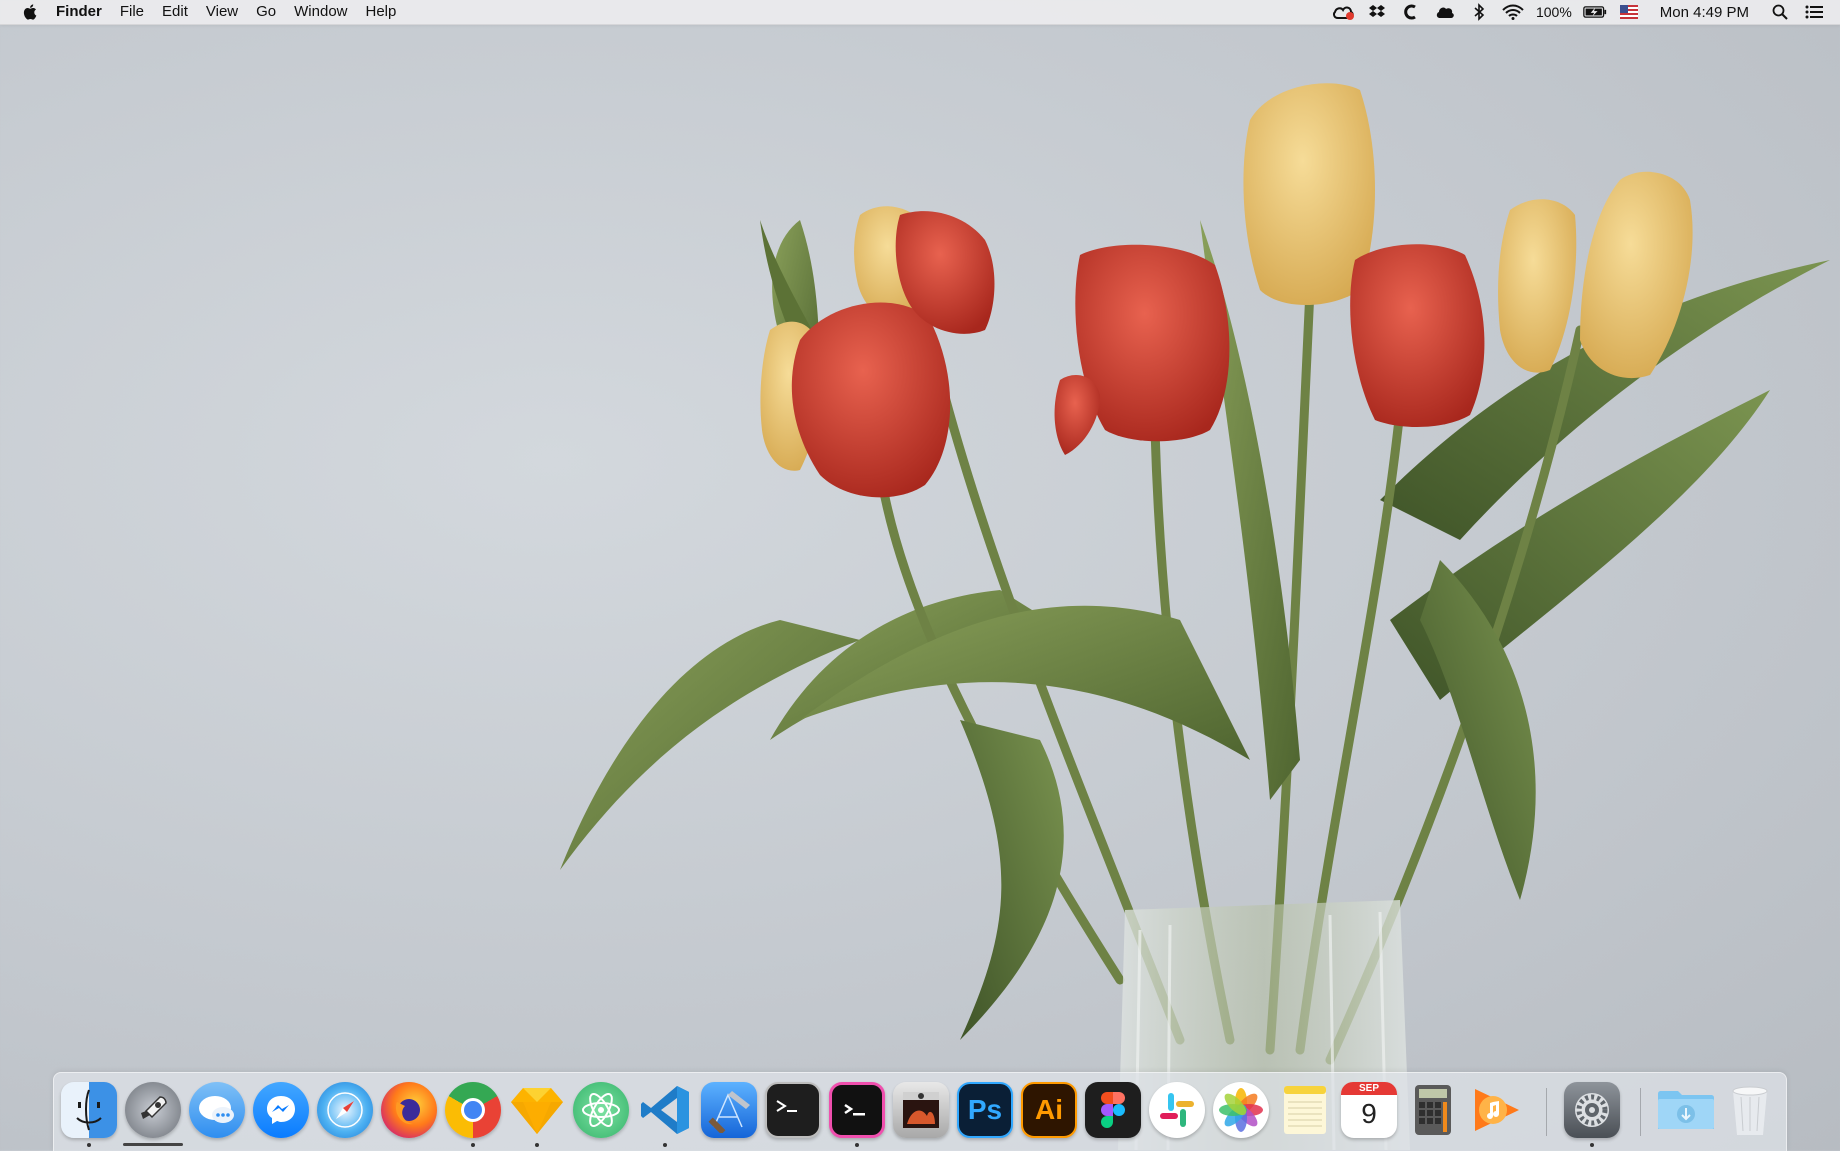 The width and height of the screenshot is (1840, 1151). I want to click on battery-percent: 100%, so click(1553, 12).